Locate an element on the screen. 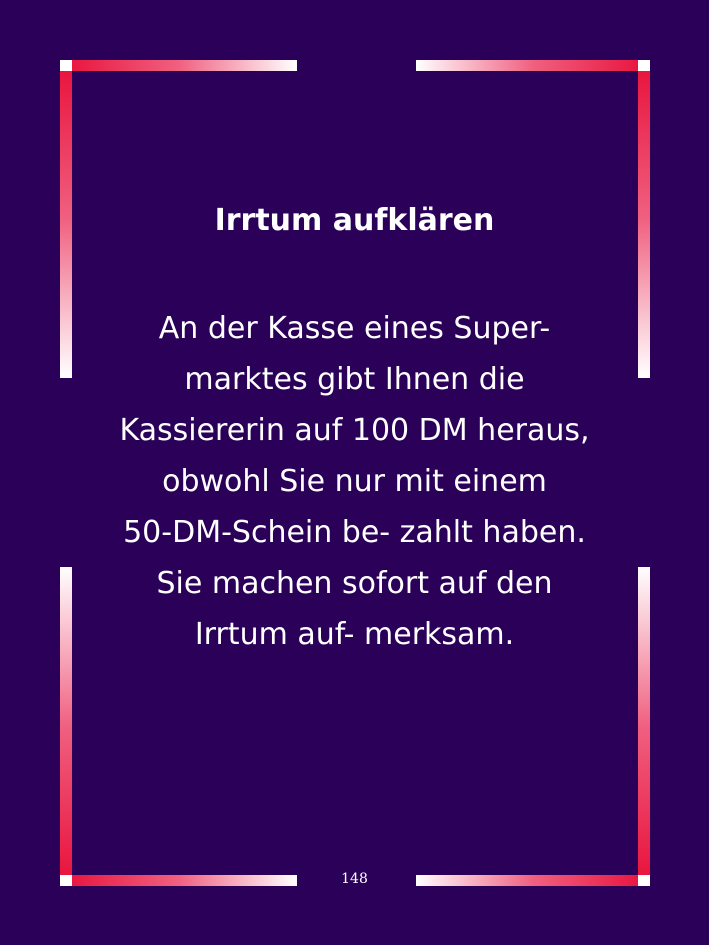  body-line: An der Kasse eines Super- is located at coordinates (354, 328).